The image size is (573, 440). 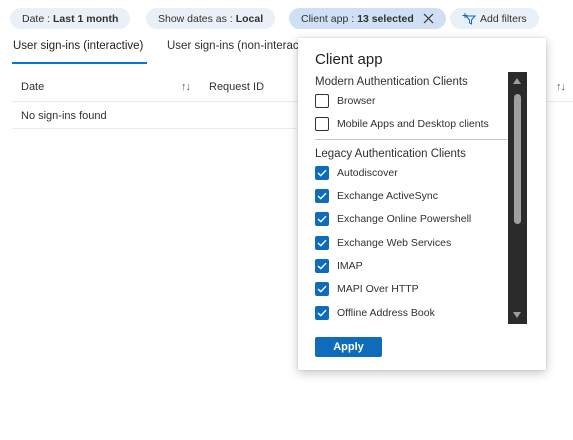 What do you see at coordinates (387, 196) in the screenshot?
I see `option-label: Exchange ActiveSync` at bounding box center [387, 196].